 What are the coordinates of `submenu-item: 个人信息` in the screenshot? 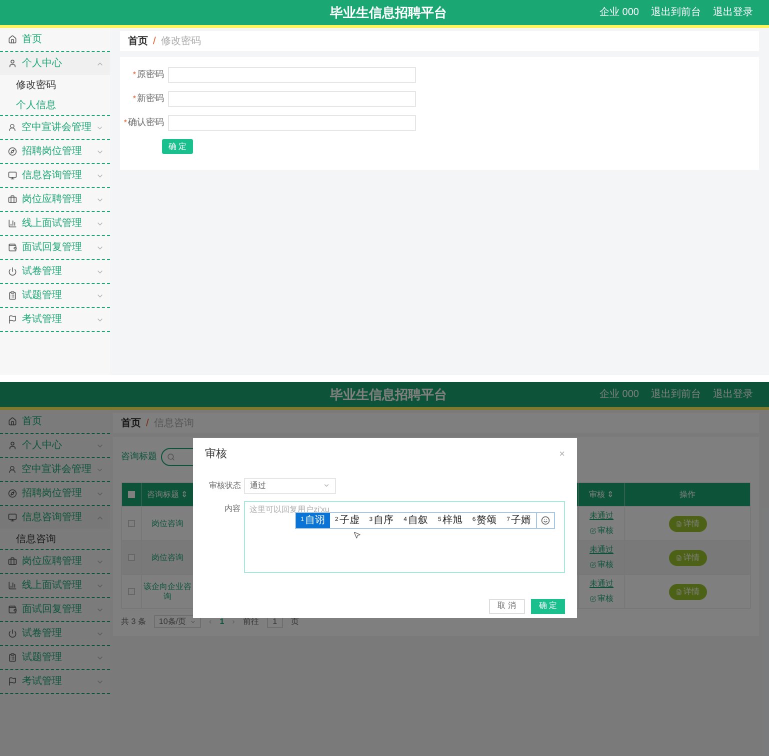 It's located at (55, 105).